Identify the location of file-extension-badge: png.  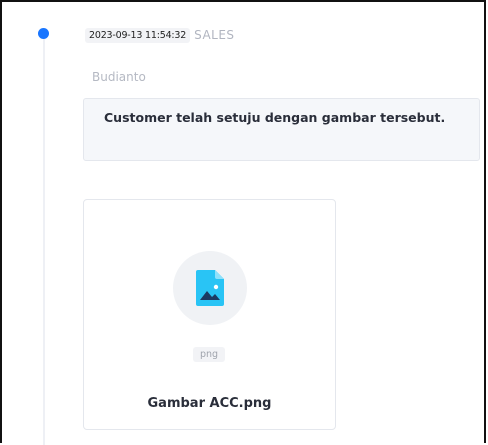
(209, 354).